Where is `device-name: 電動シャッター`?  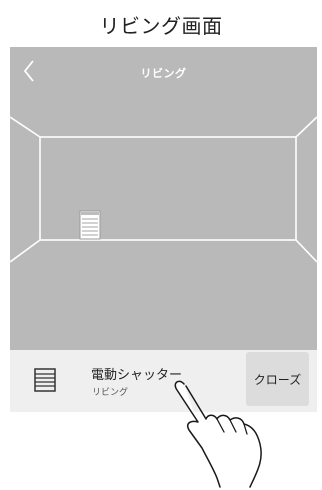 device-name: 電動シャッター is located at coordinates (137, 375).